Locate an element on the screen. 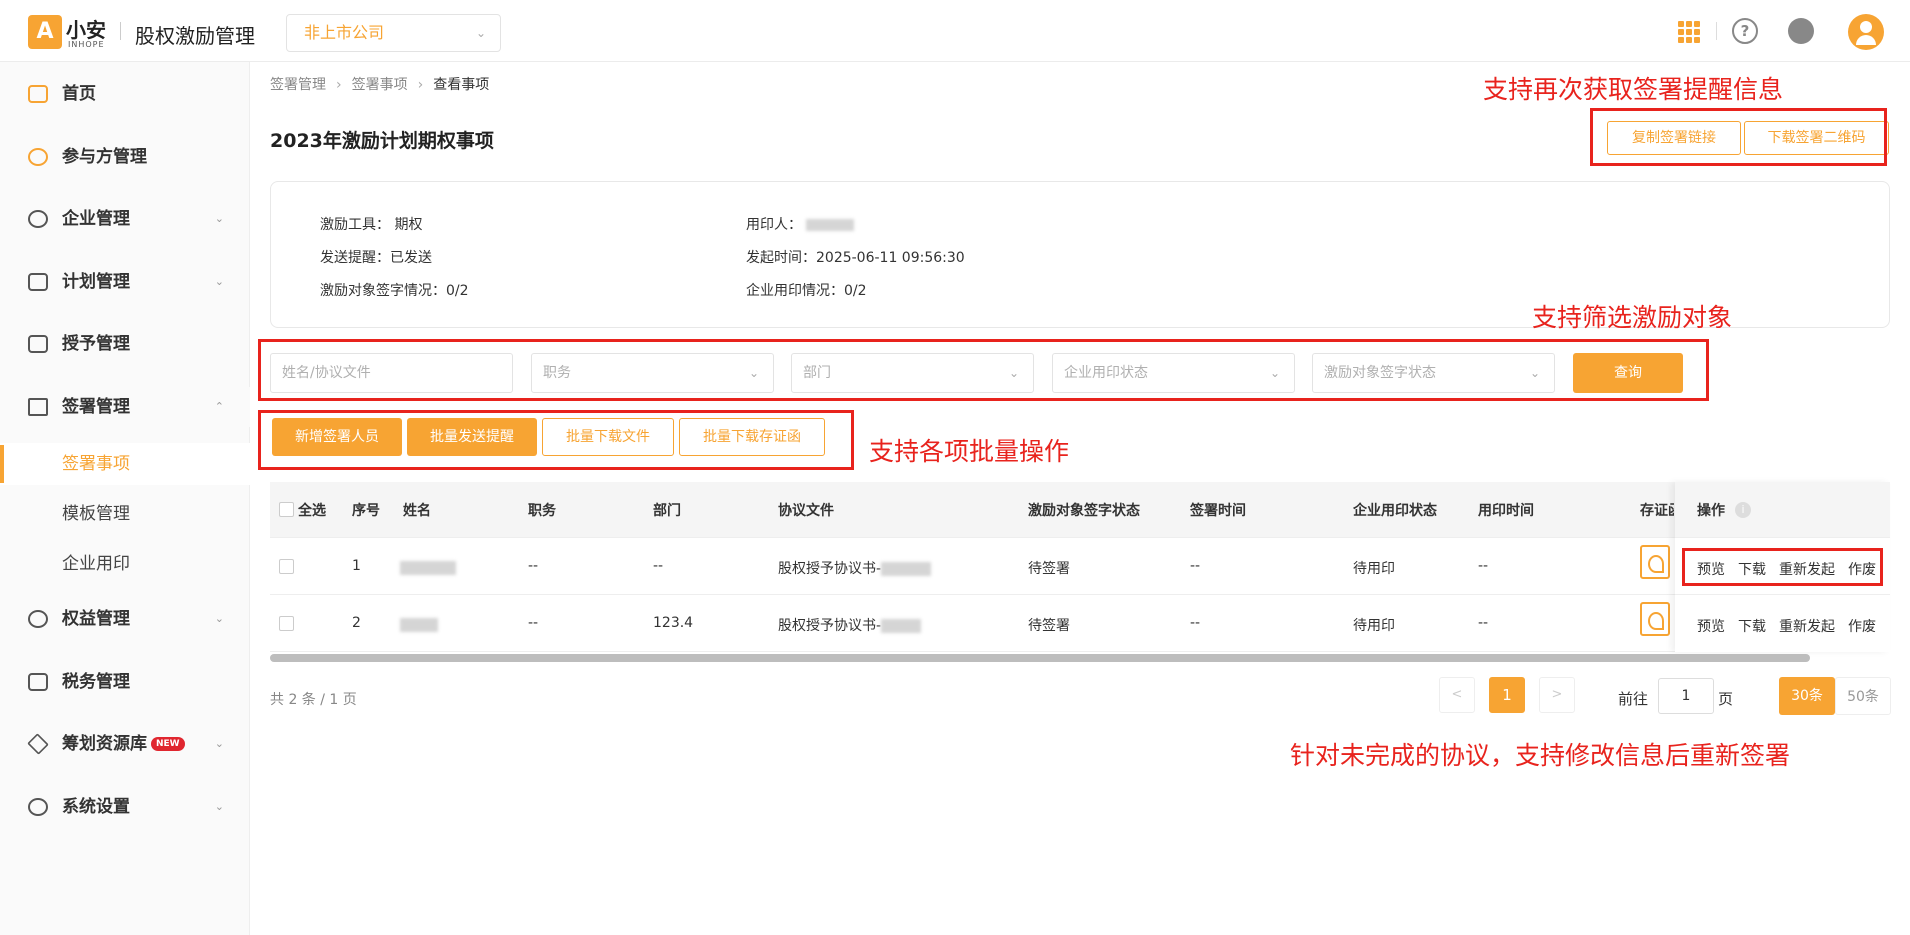 The height and width of the screenshot is (935, 1910). sidebar-item-label: 授予管理 is located at coordinates (96, 344).